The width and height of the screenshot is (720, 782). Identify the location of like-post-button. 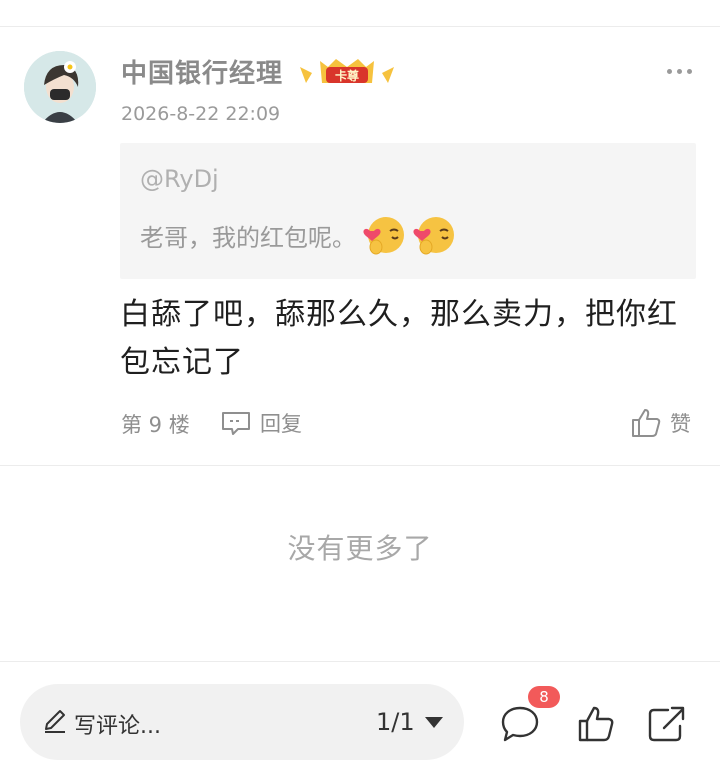
(596, 724).